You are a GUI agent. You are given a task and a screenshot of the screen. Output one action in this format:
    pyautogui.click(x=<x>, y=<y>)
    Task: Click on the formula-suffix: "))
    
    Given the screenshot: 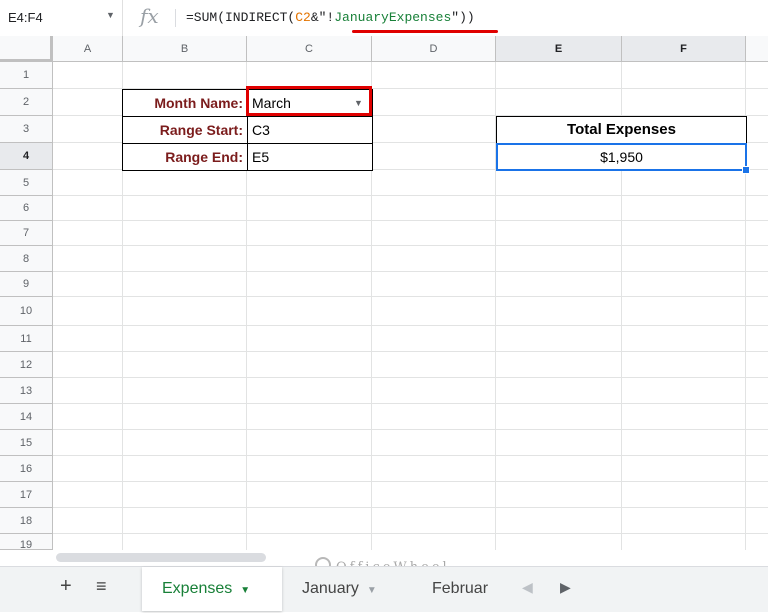 What is the action you would take?
    pyautogui.click(x=463, y=17)
    